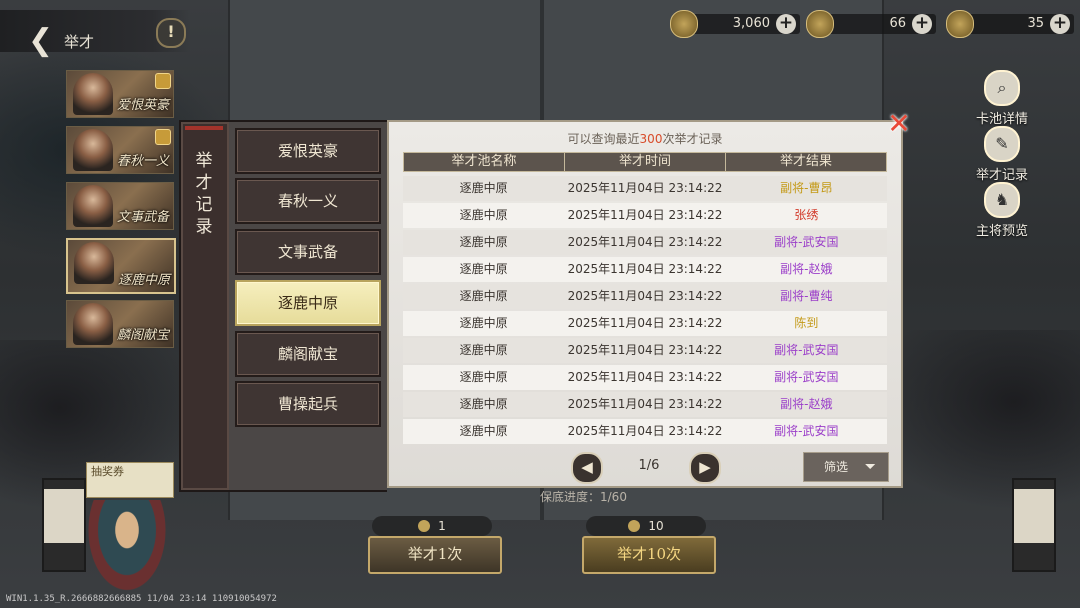  What do you see at coordinates (484, 162) in the screenshot?
I see `column-header: 举才池名称` at bounding box center [484, 162].